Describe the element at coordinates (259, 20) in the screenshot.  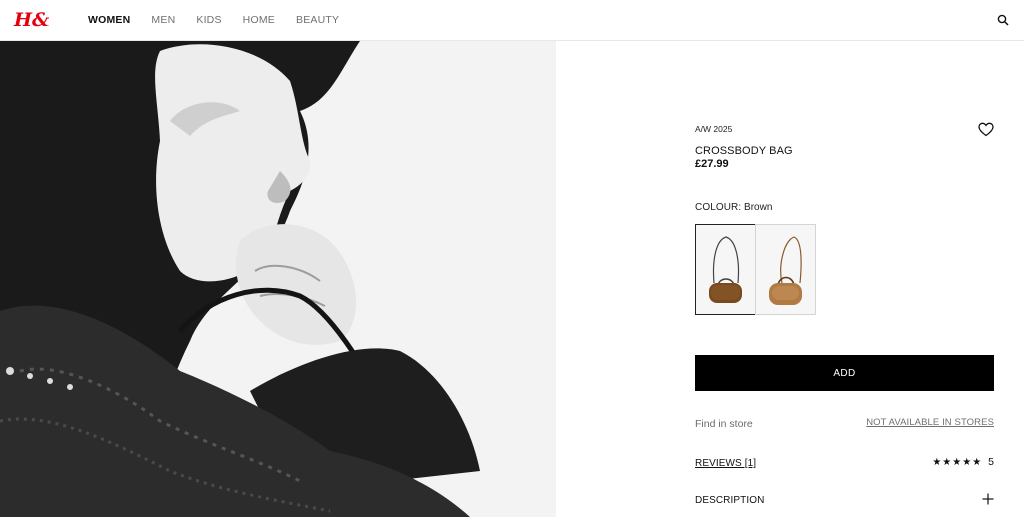
I see `nav-home: HOME` at that location.